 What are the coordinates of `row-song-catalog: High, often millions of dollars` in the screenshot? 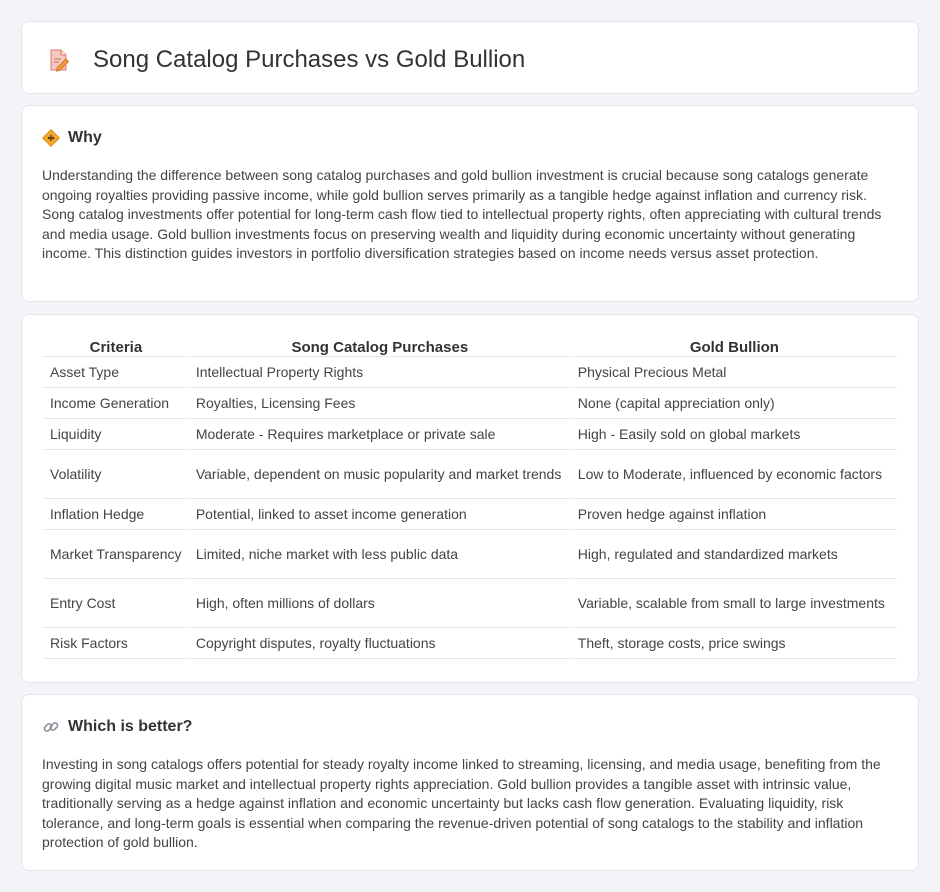 It's located at (379, 603).